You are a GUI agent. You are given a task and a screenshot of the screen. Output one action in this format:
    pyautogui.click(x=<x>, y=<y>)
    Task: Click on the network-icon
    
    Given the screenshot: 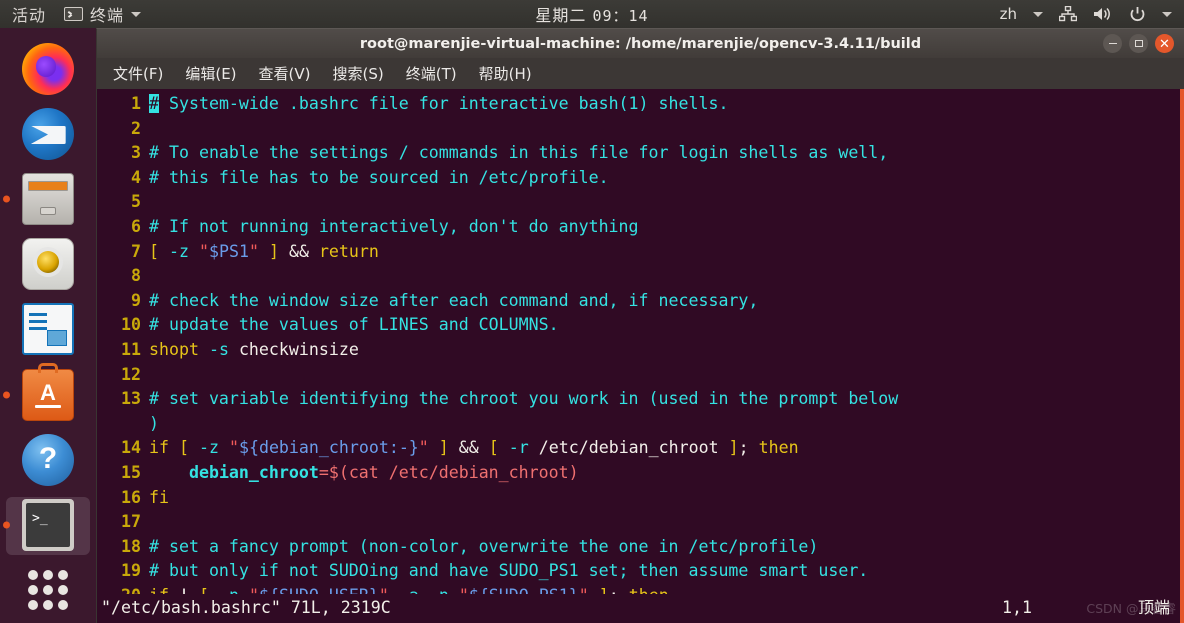 What is the action you would take?
    pyautogui.click(x=1068, y=14)
    